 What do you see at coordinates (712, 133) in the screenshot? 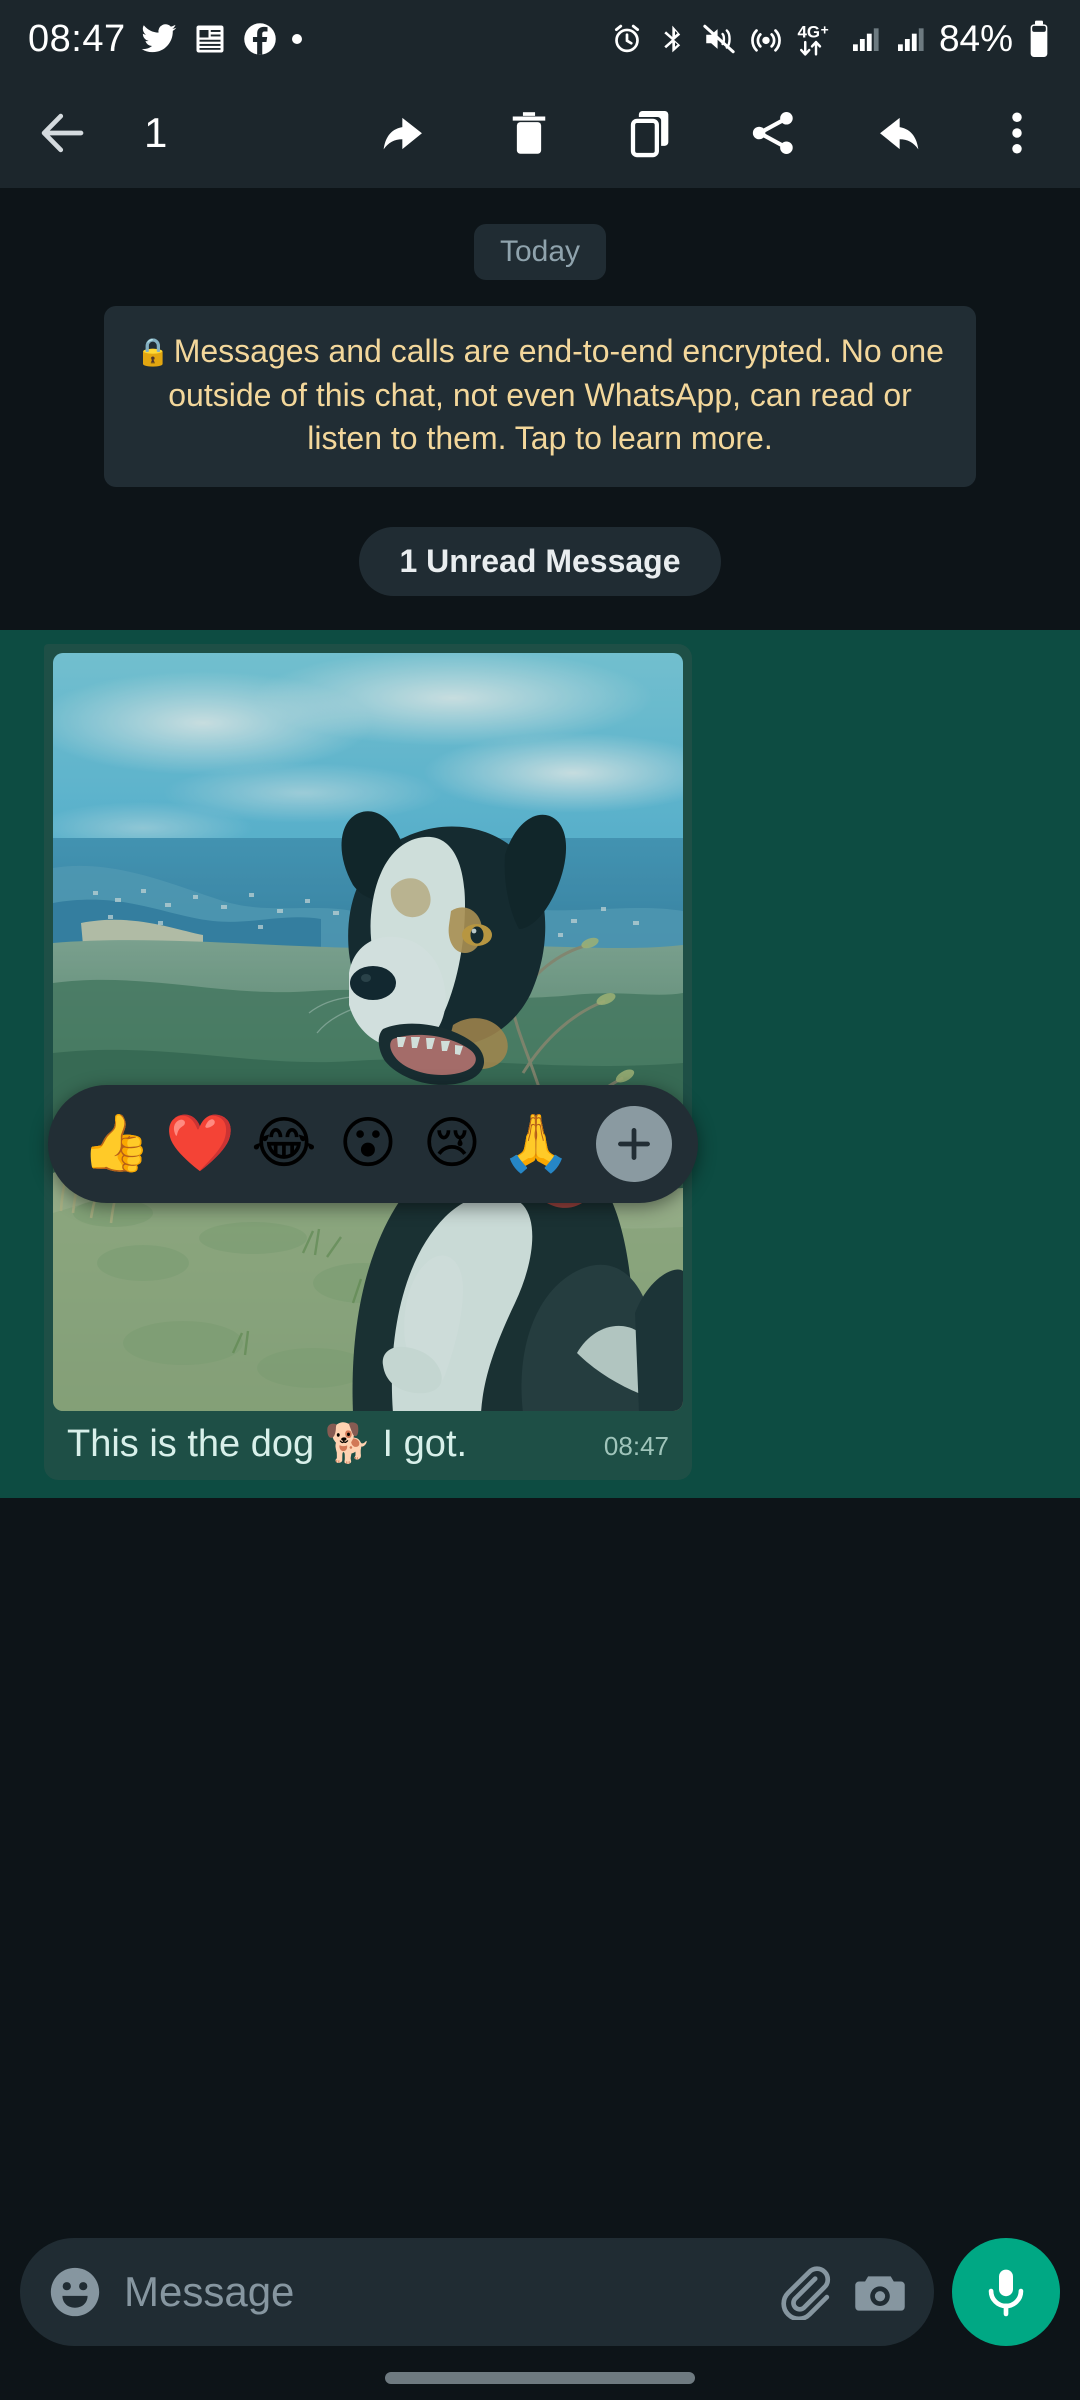
I see `action-bar-buttons` at bounding box center [712, 133].